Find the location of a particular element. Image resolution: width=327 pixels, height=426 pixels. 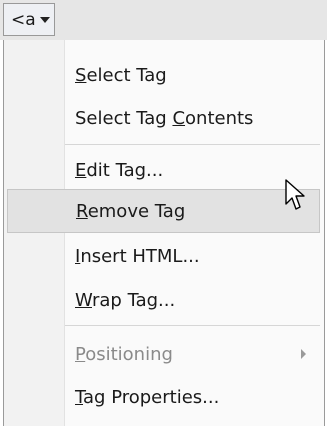

menu-item-remove-tag: Remove Tag is located at coordinates (163, 211).